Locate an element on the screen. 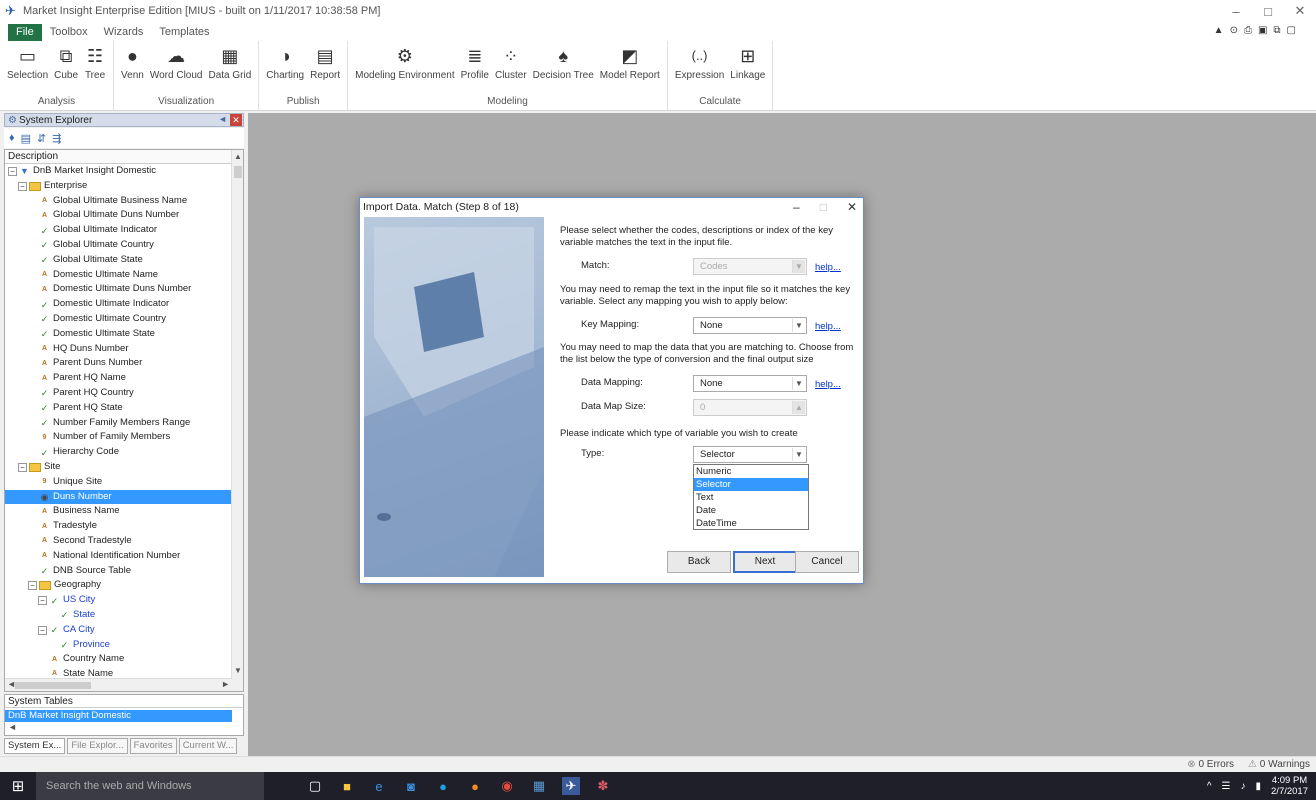 Image resolution: width=1316 pixels, height=800 pixels. tree-item: ✓ Global Ultimate Country is located at coordinates (124, 245).